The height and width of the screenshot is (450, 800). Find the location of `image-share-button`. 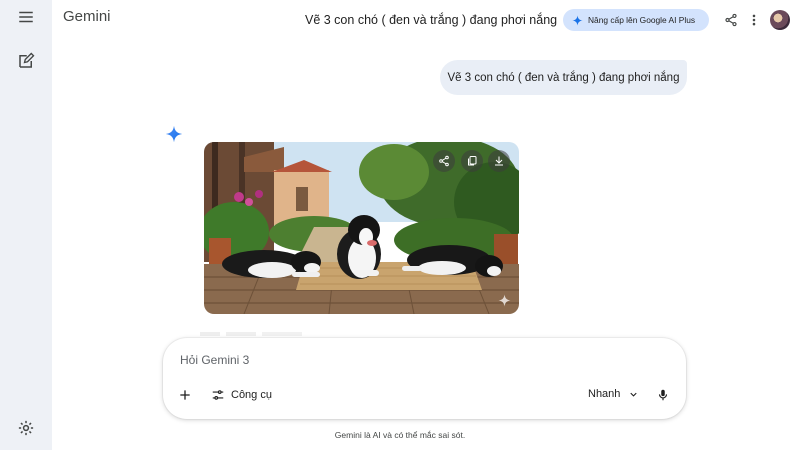

image-share-button is located at coordinates (444, 161).